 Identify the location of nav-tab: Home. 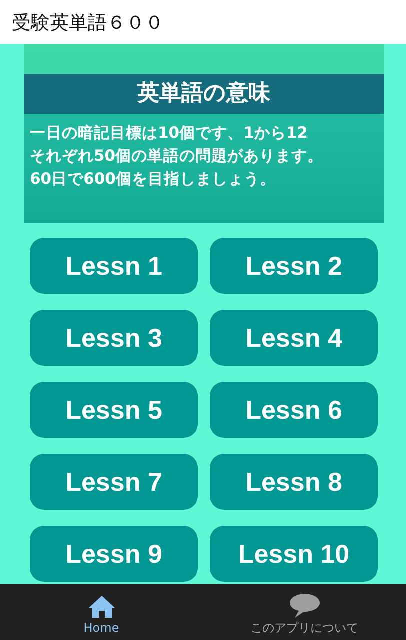
(101, 612).